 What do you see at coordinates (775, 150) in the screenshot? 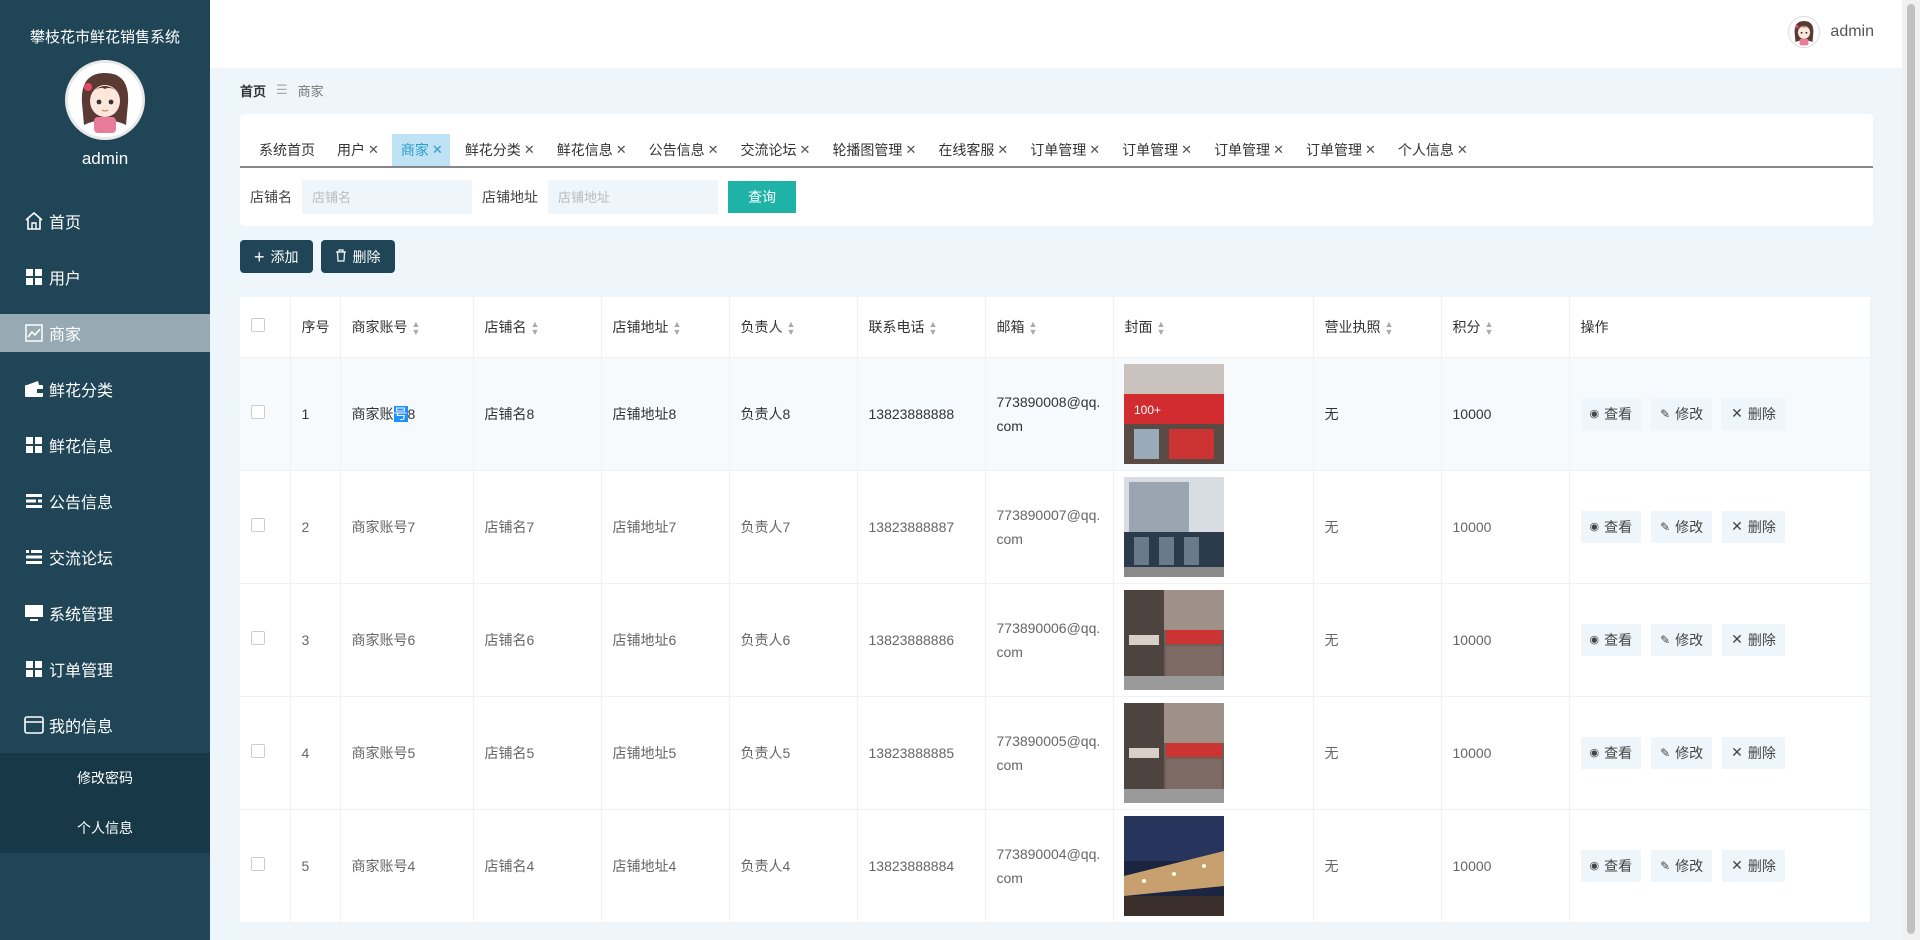
I see `tab-forum: 交流论坛 ✕` at bounding box center [775, 150].